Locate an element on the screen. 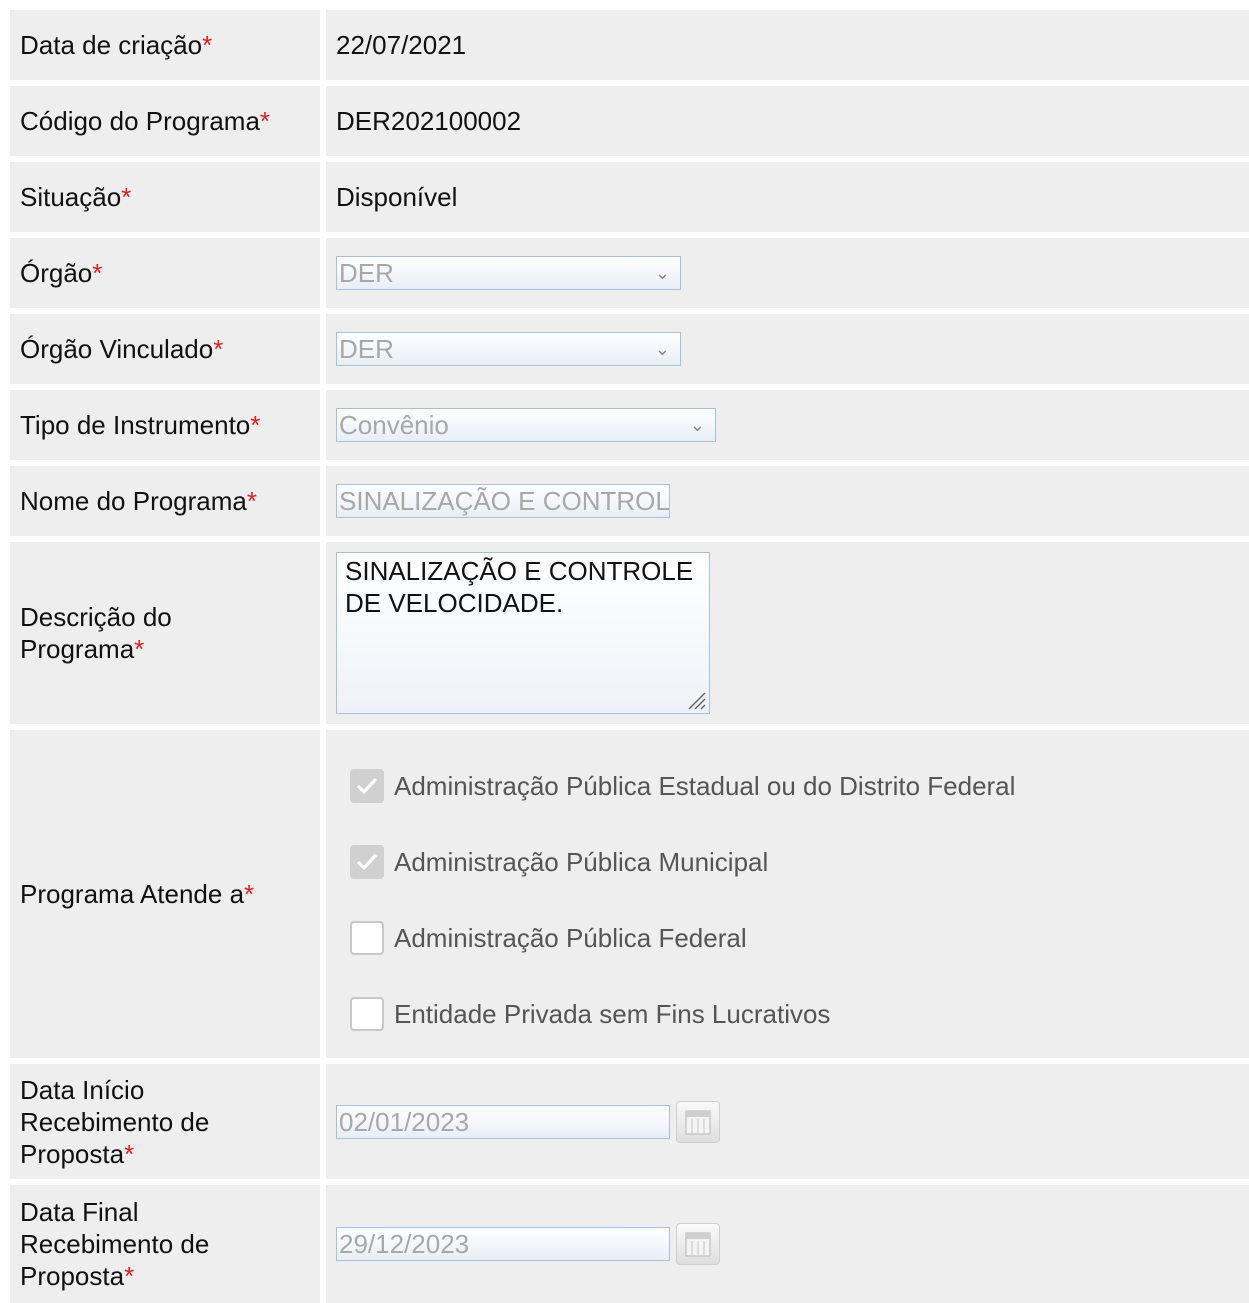 The height and width of the screenshot is (1303, 1249). value-cell: 29/12/2023 is located at coordinates (787, 1244).